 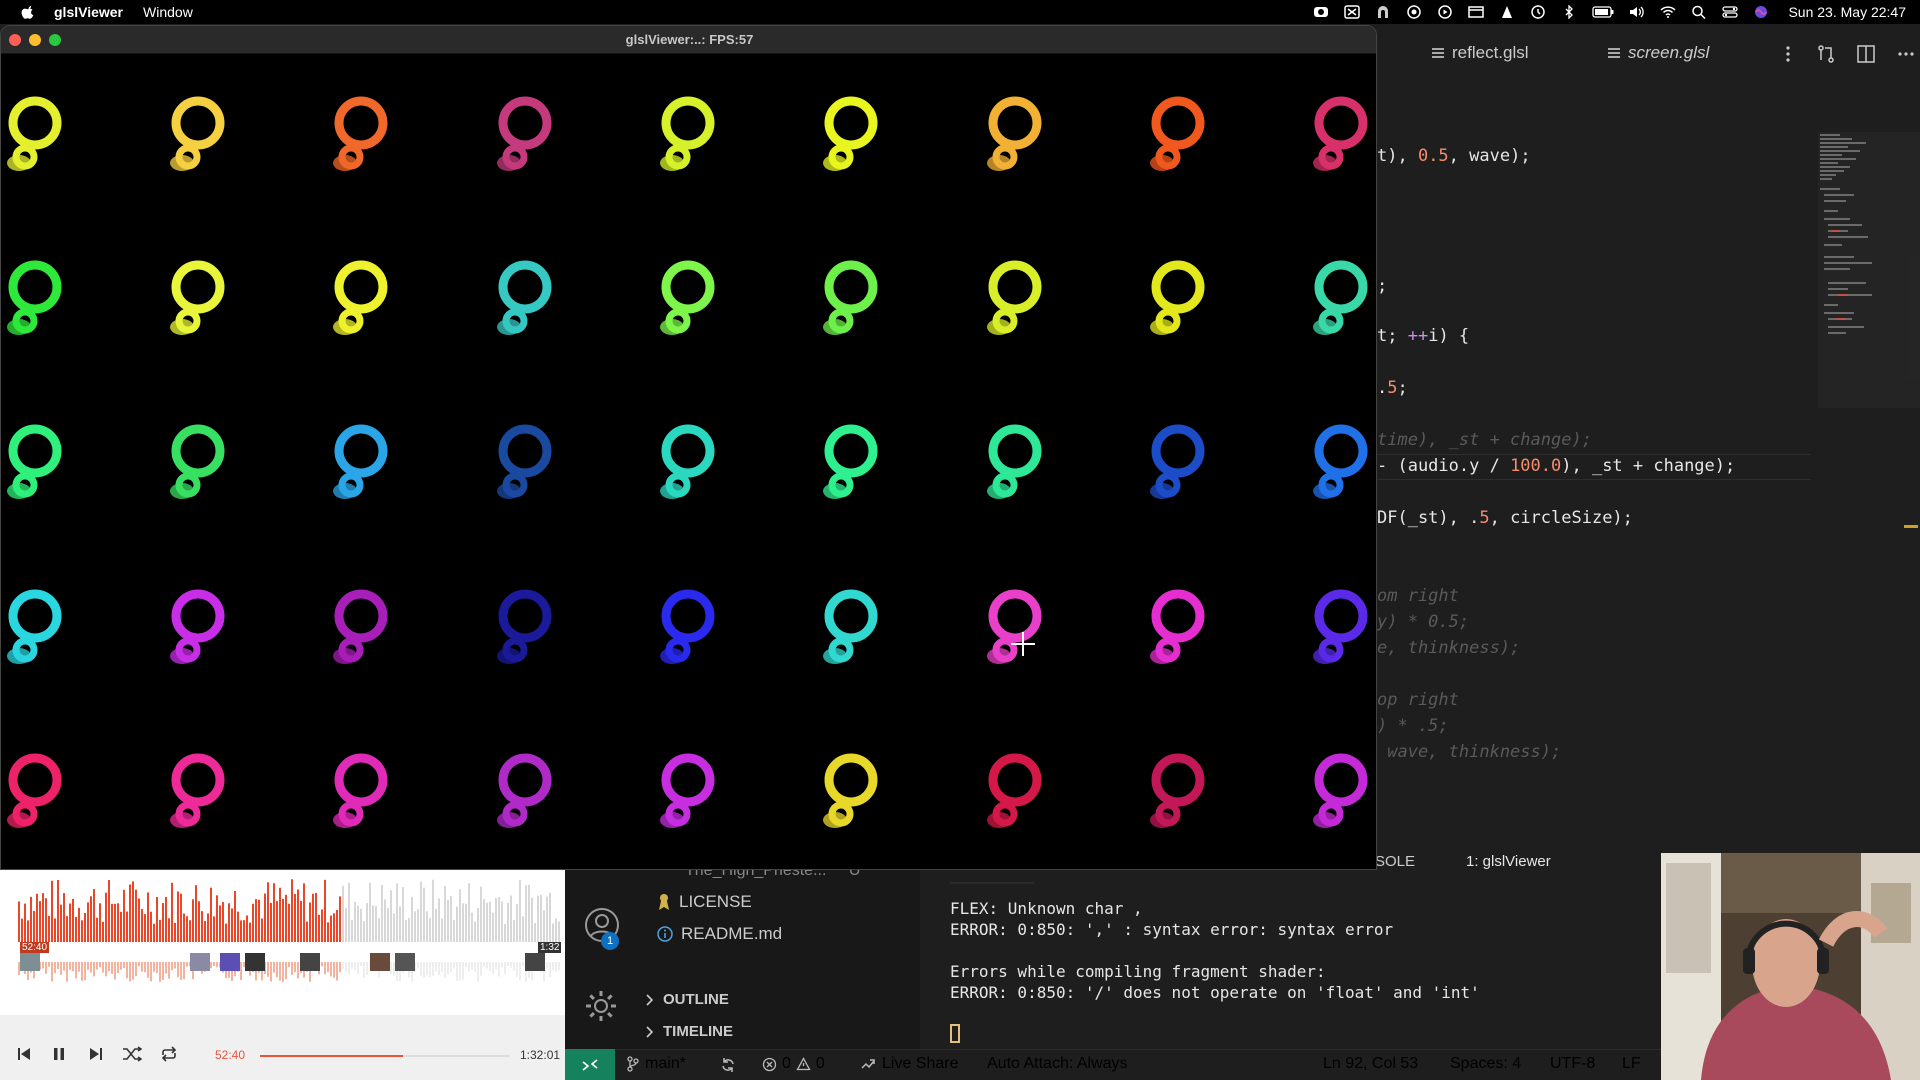 What do you see at coordinates (1395, 861) in the screenshot?
I see `tab-debug-console: SOLE` at bounding box center [1395, 861].